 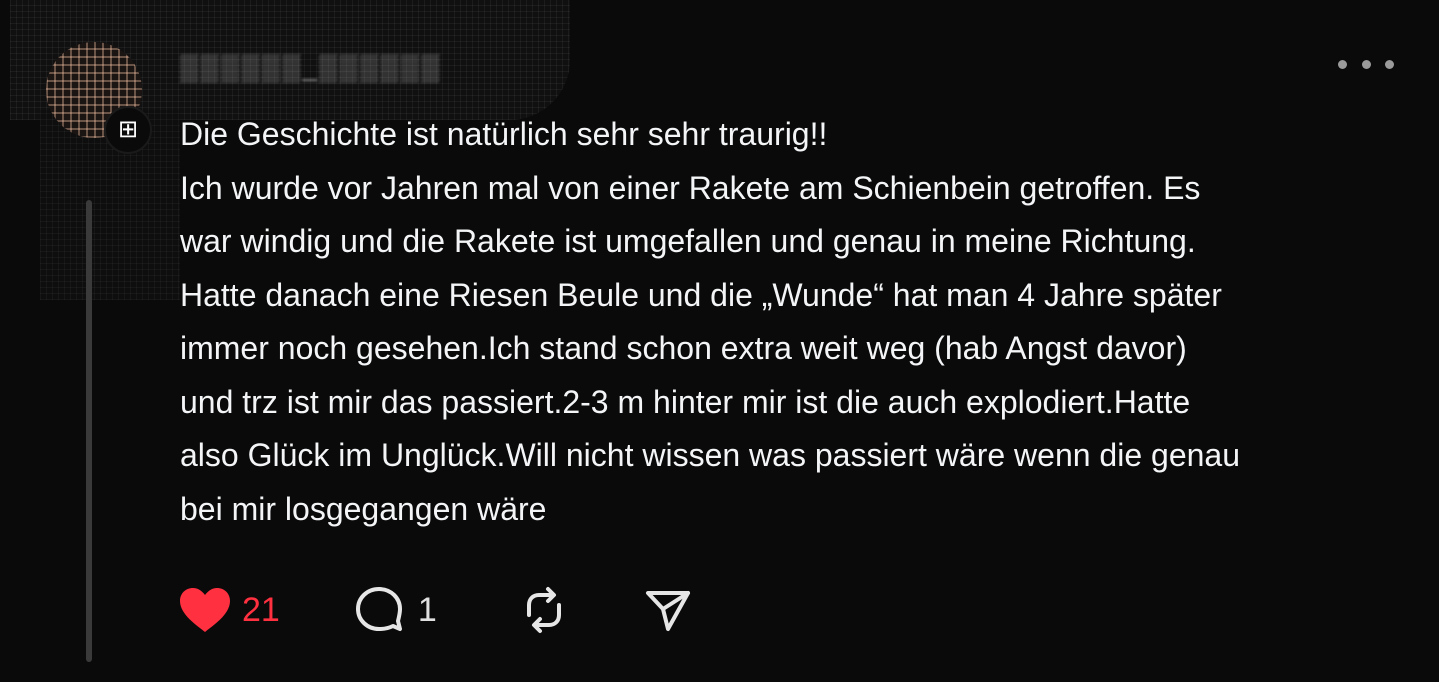 I want to click on send-icon, so click(x=668, y=610).